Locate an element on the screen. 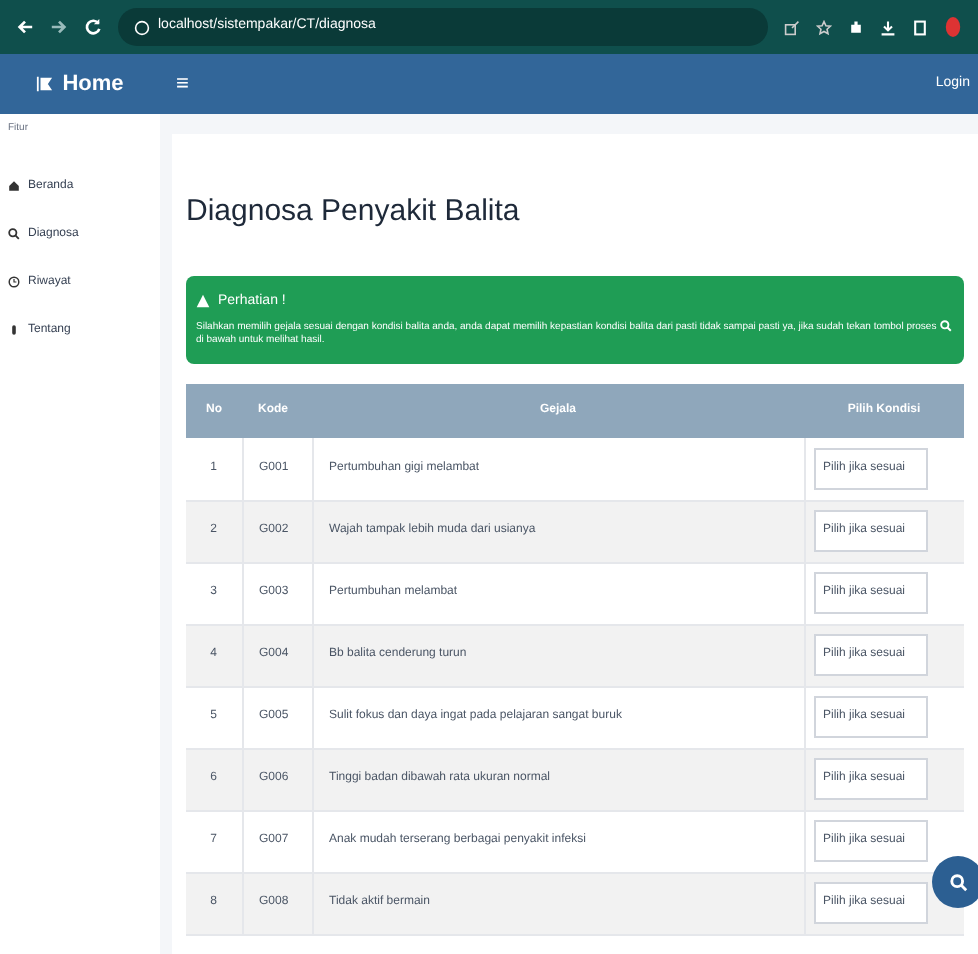  forward-icon is located at coordinates (59, 27).